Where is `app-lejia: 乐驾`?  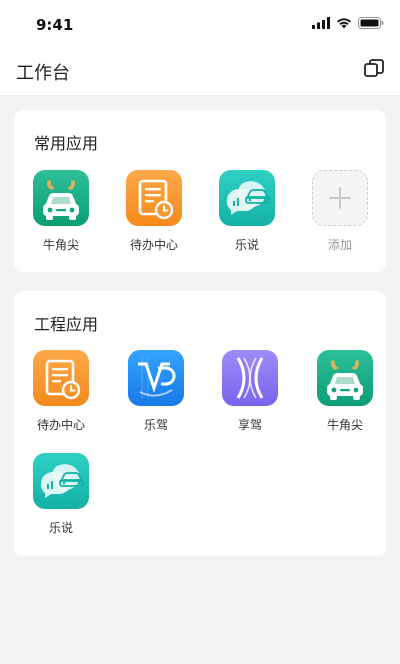 app-lejia: 乐驾 is located at coordinates (156, 391).